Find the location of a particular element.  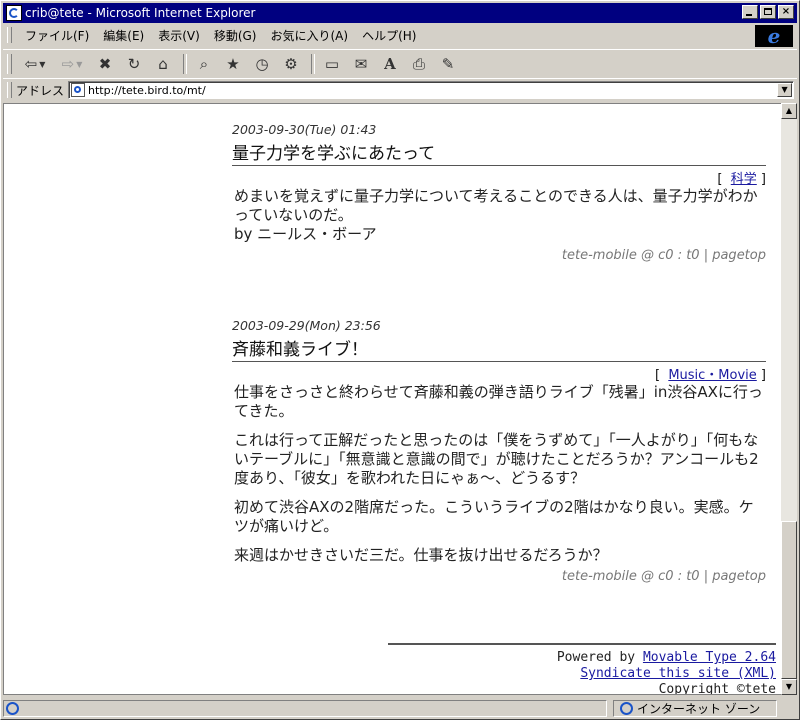

internet-zone-icon is located at coordinates (626, 708).